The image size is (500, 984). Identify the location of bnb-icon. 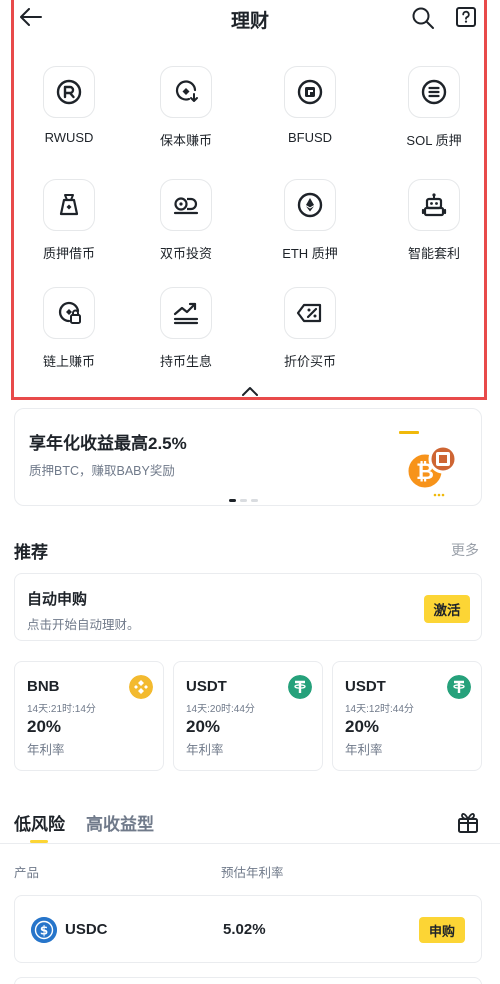
(141, 687).